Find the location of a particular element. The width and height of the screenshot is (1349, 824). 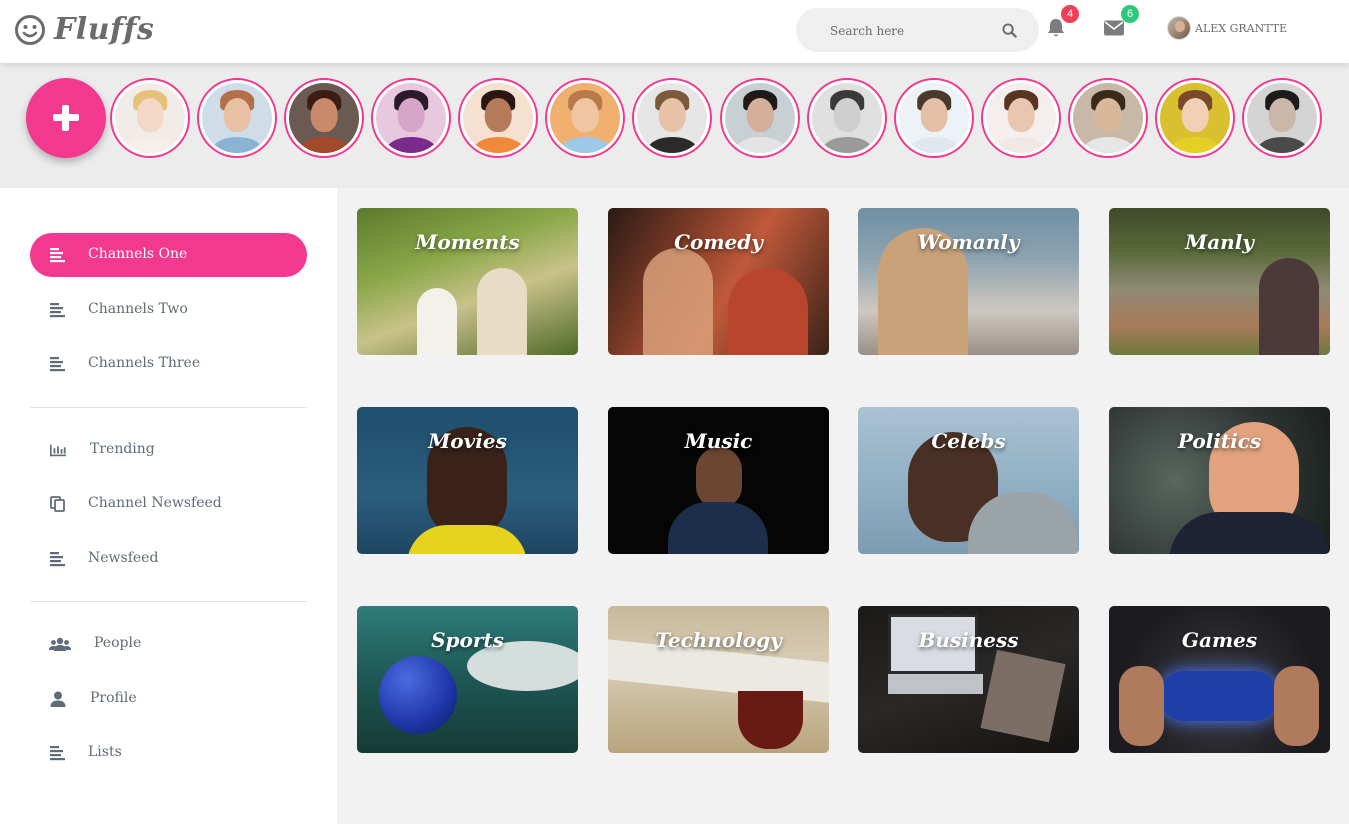

sidebar-item-profile: Profile is located at coordinates (168, 699).